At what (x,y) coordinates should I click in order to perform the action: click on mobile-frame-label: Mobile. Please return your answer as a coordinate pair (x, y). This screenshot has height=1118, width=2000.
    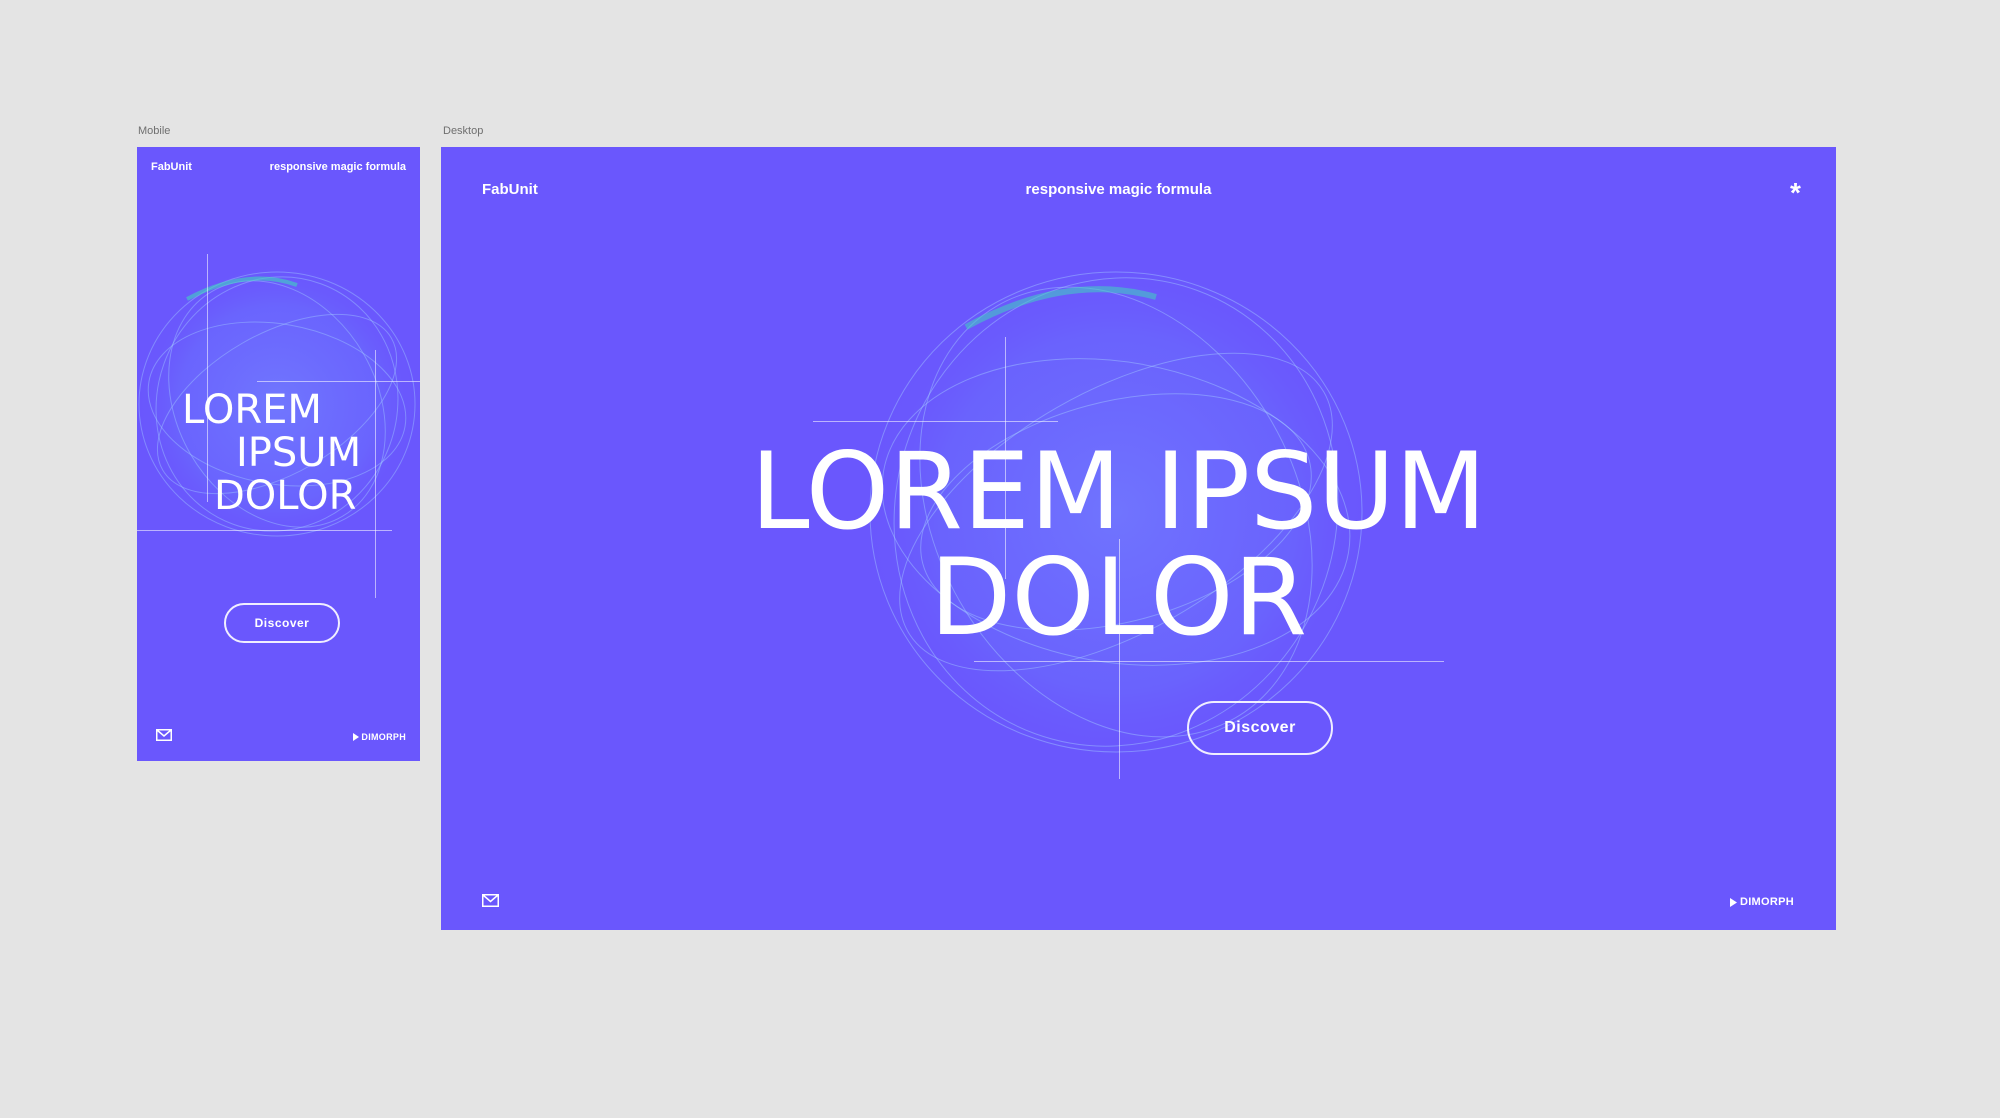
    Looking at the image, I should click on (154, 131).